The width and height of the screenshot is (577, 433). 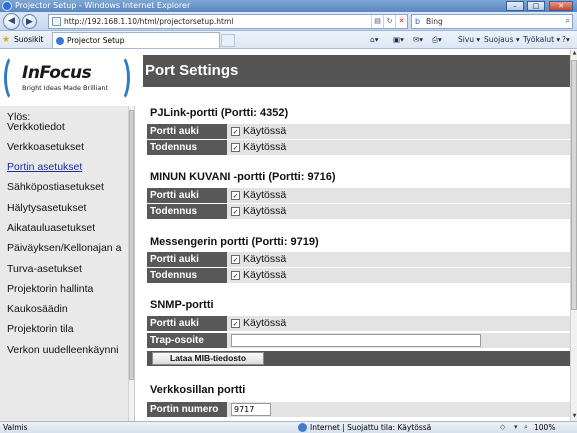 I want to click on zoom-level: 100%, so click(x=544, y=427).